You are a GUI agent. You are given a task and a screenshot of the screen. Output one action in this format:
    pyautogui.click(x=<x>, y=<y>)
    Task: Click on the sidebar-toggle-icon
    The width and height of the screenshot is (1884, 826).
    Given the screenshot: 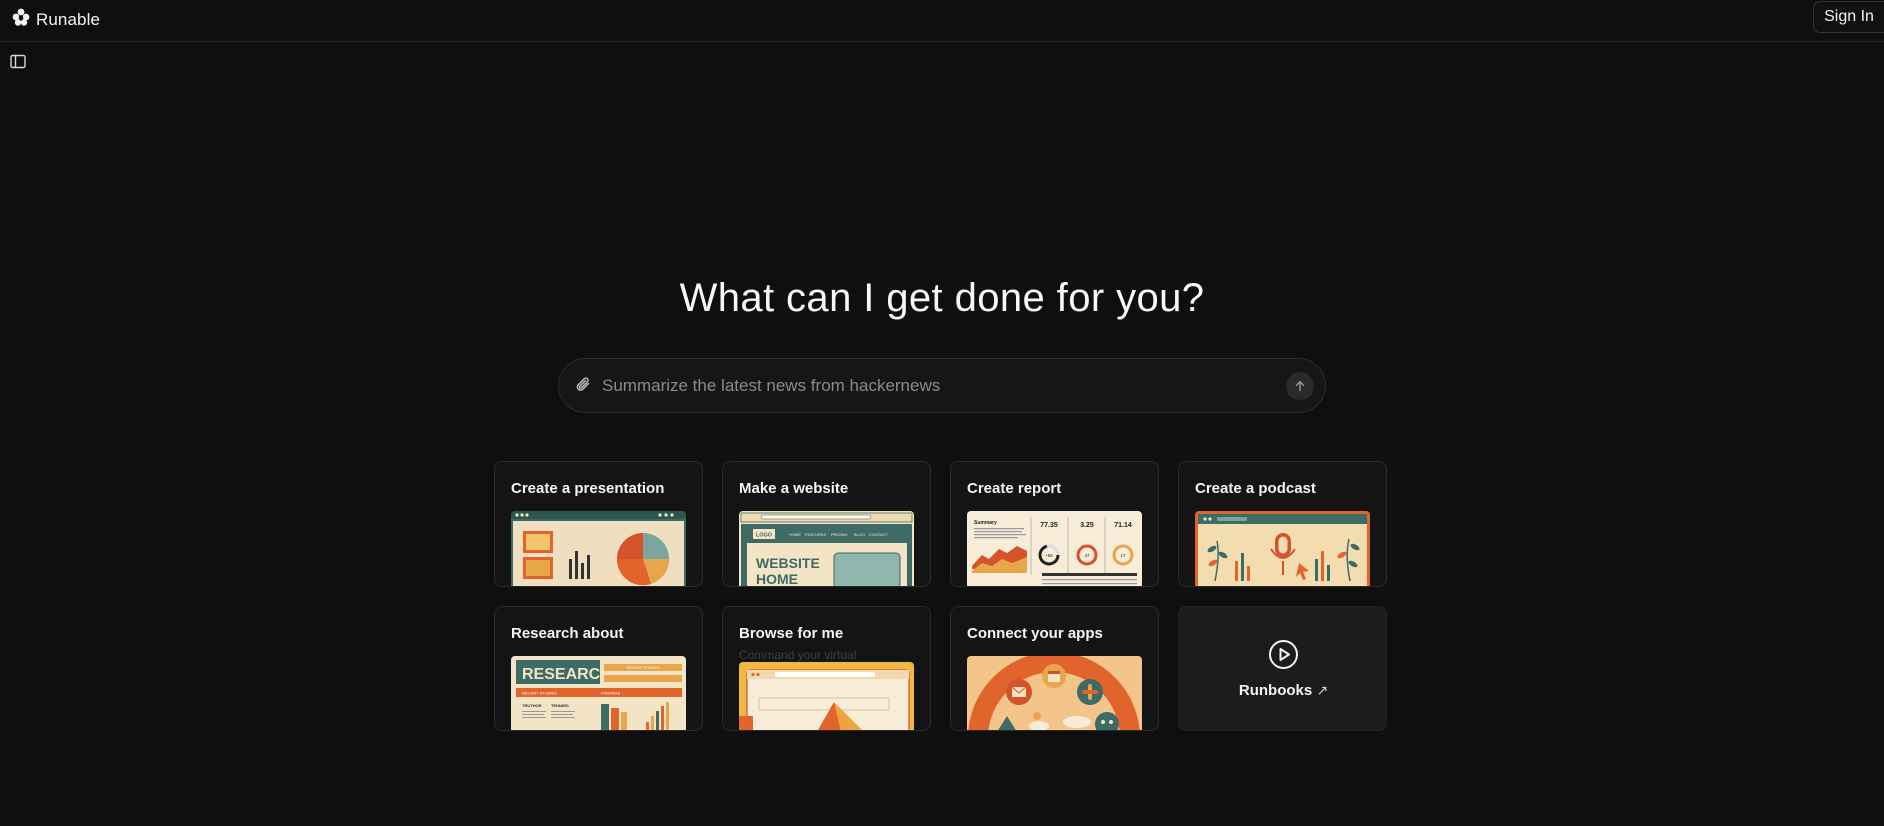 What is the action you would take?
    pyautogui.click(x=18, y=62)
    